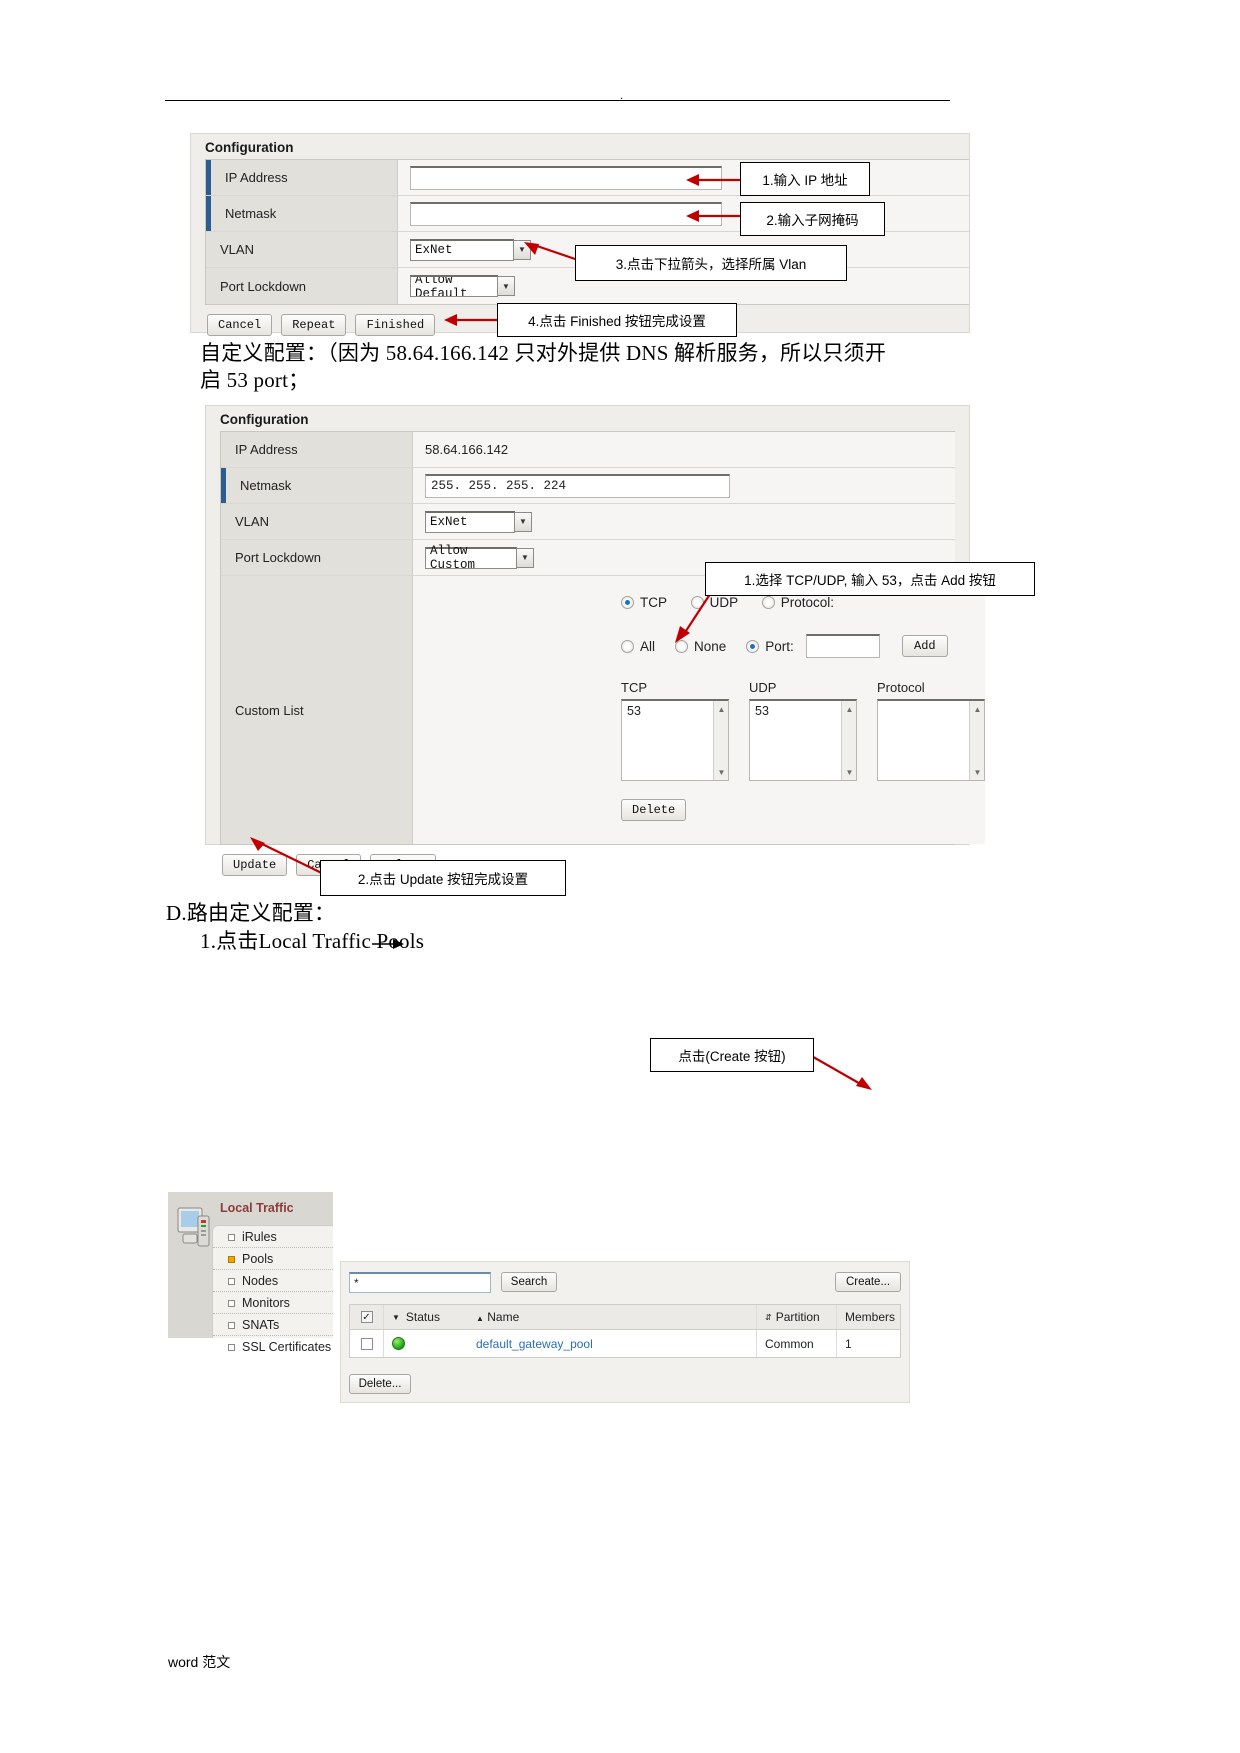 This screenshot has width=1240, height=1753. What do you see at coordinates (314, 325) in the screenshot?
I see `repeat-button: Repeat` at bounding box center [314, 325].